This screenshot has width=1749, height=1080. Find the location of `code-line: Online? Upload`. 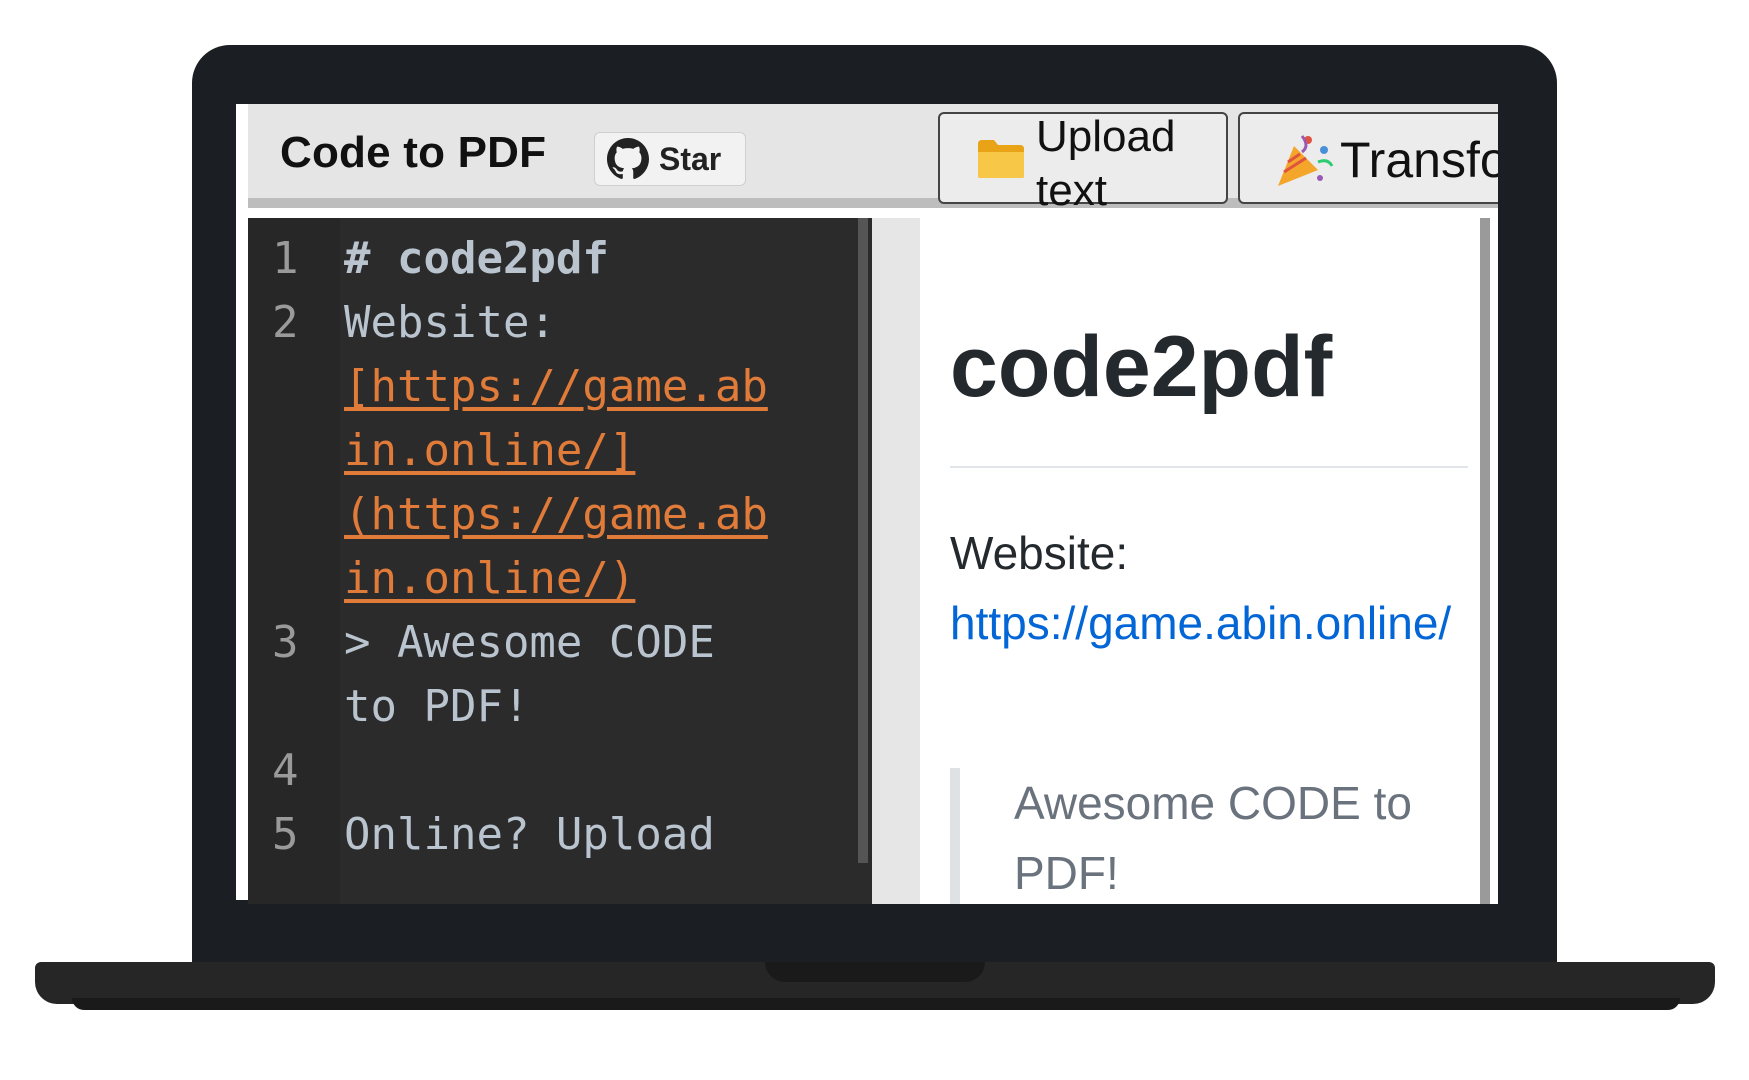

code-line: Online? Upload is located at coordinates (529, 835).